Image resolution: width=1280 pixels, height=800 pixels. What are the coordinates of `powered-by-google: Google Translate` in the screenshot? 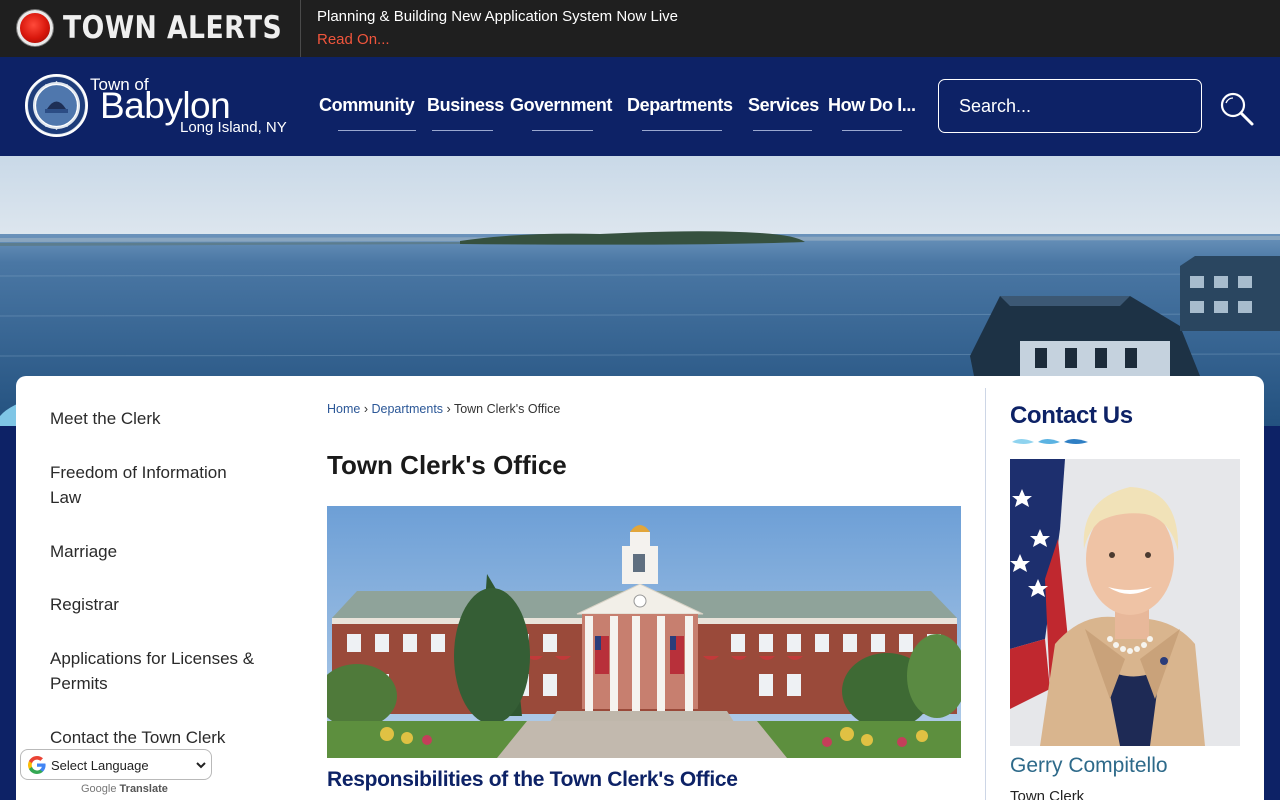 It's located at (124, 789).